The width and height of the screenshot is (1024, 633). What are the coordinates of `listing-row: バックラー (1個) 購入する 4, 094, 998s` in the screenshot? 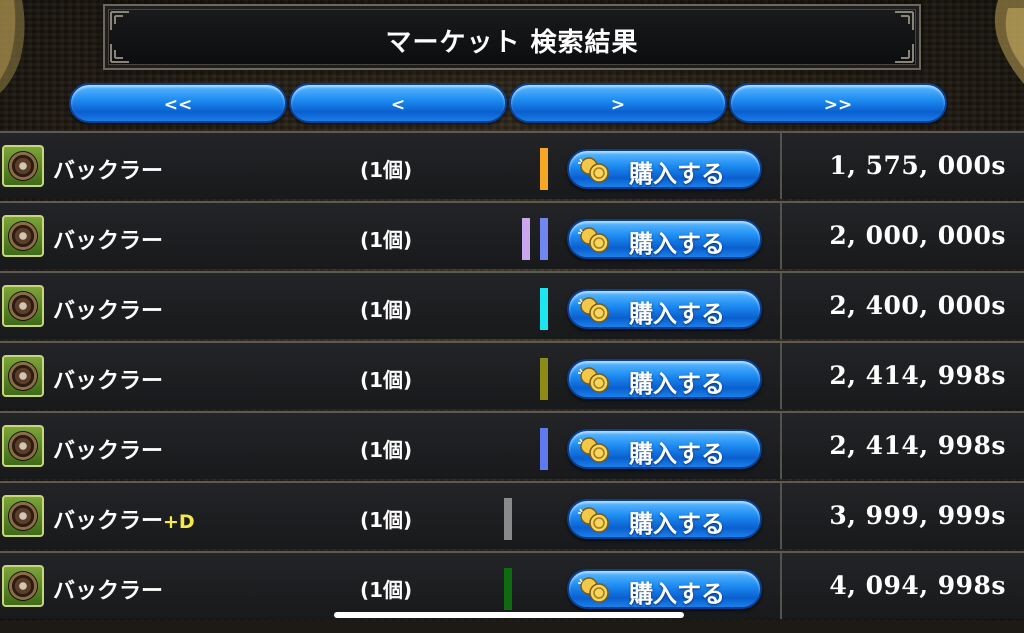 It's located at (512, 585).